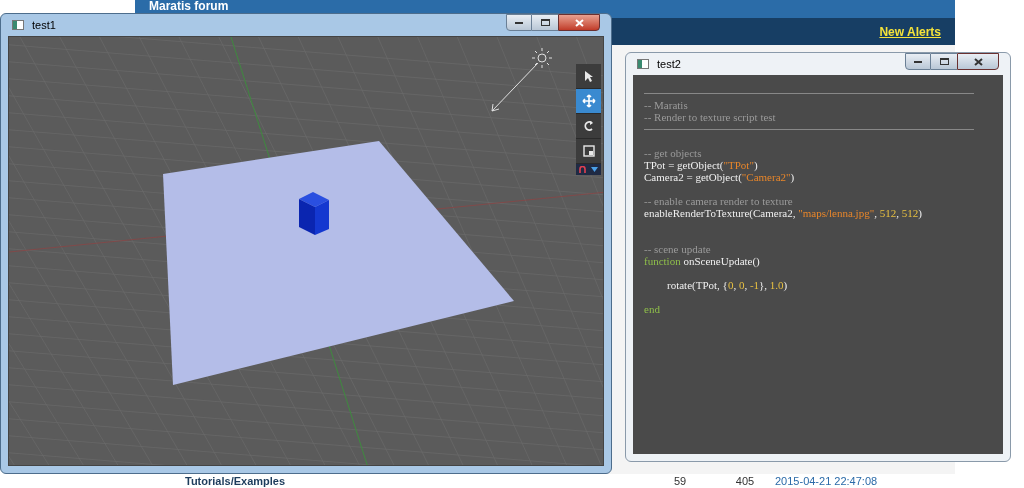 The width and height of the screenshot is (1024, 488). Describe the element at coordinates (582, 169) in the screenshot. I see `magnet-icon` at that location.